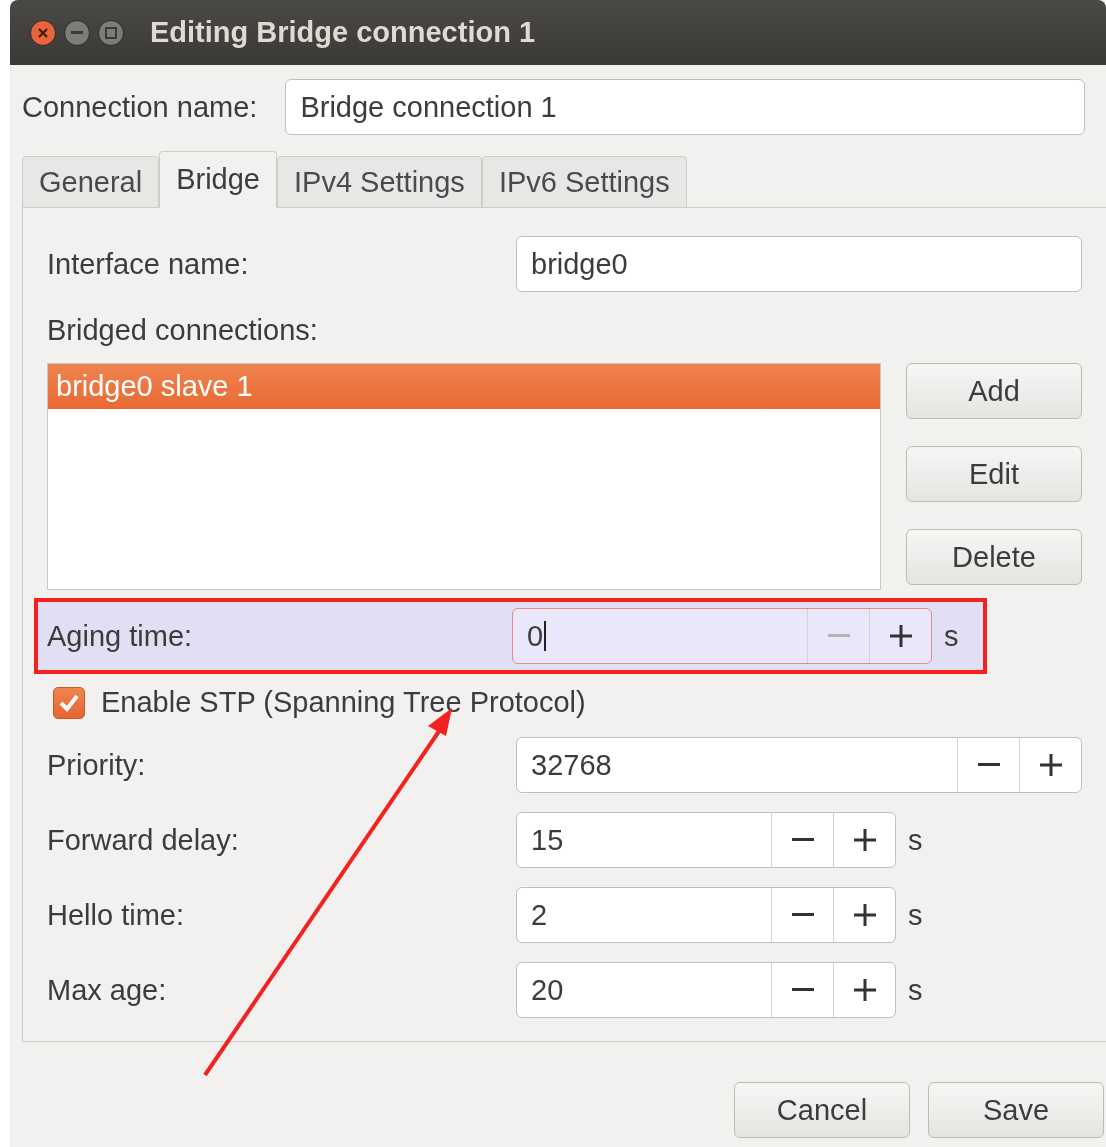  What do you see at coordinates (722, 636) in the screenshot?
I see `spin-field: 0` at bounding box center [722, 636].